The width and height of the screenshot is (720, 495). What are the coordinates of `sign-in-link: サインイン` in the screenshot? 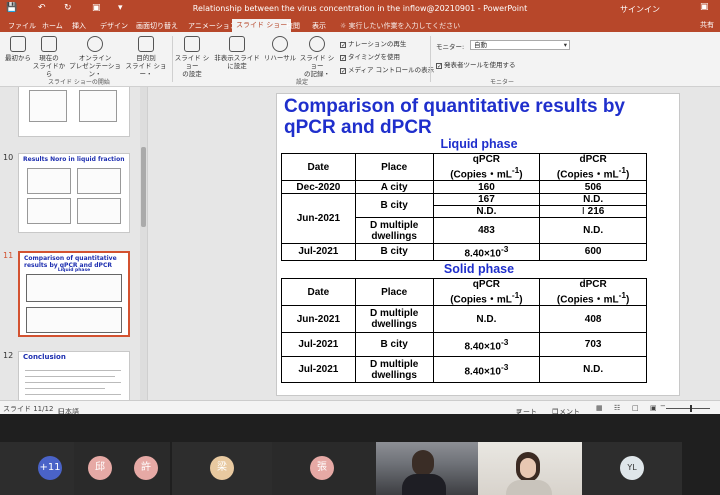 It's located at (640, 9).